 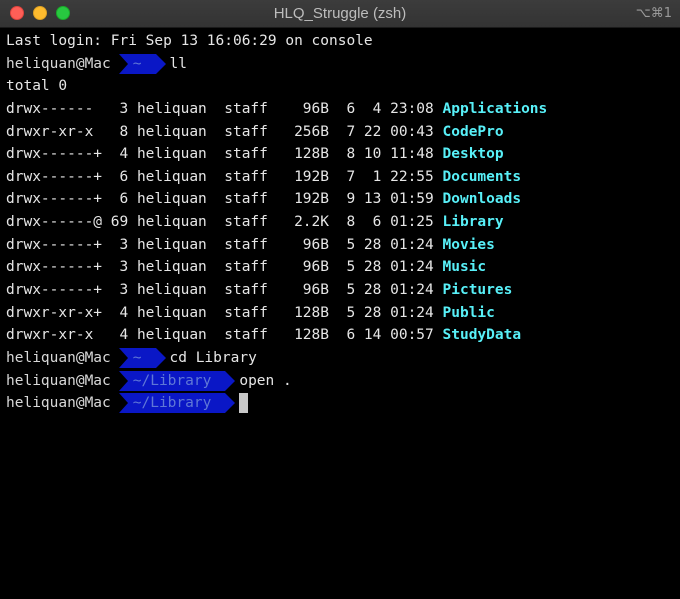 I want to click on directory-name: CodePro, so click(x=473, y=131).